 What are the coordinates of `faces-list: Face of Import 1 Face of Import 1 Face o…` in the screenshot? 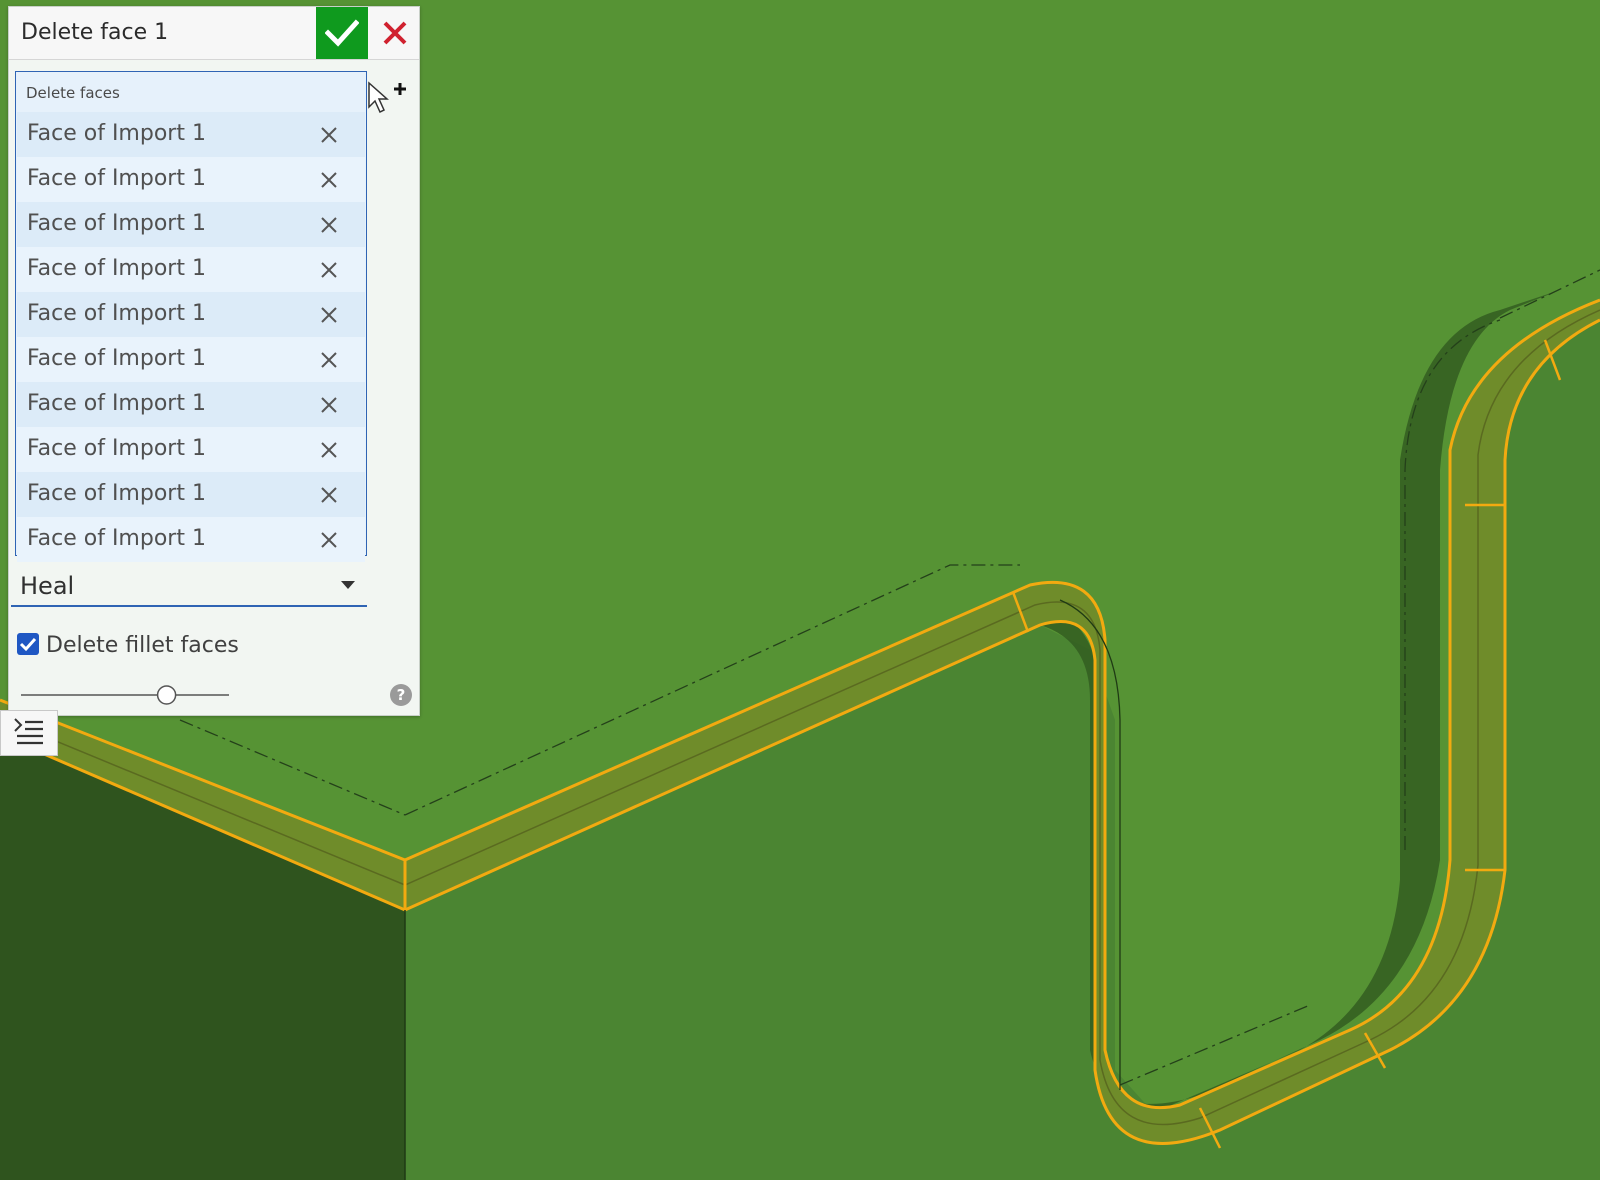 It's located at (191, 337).